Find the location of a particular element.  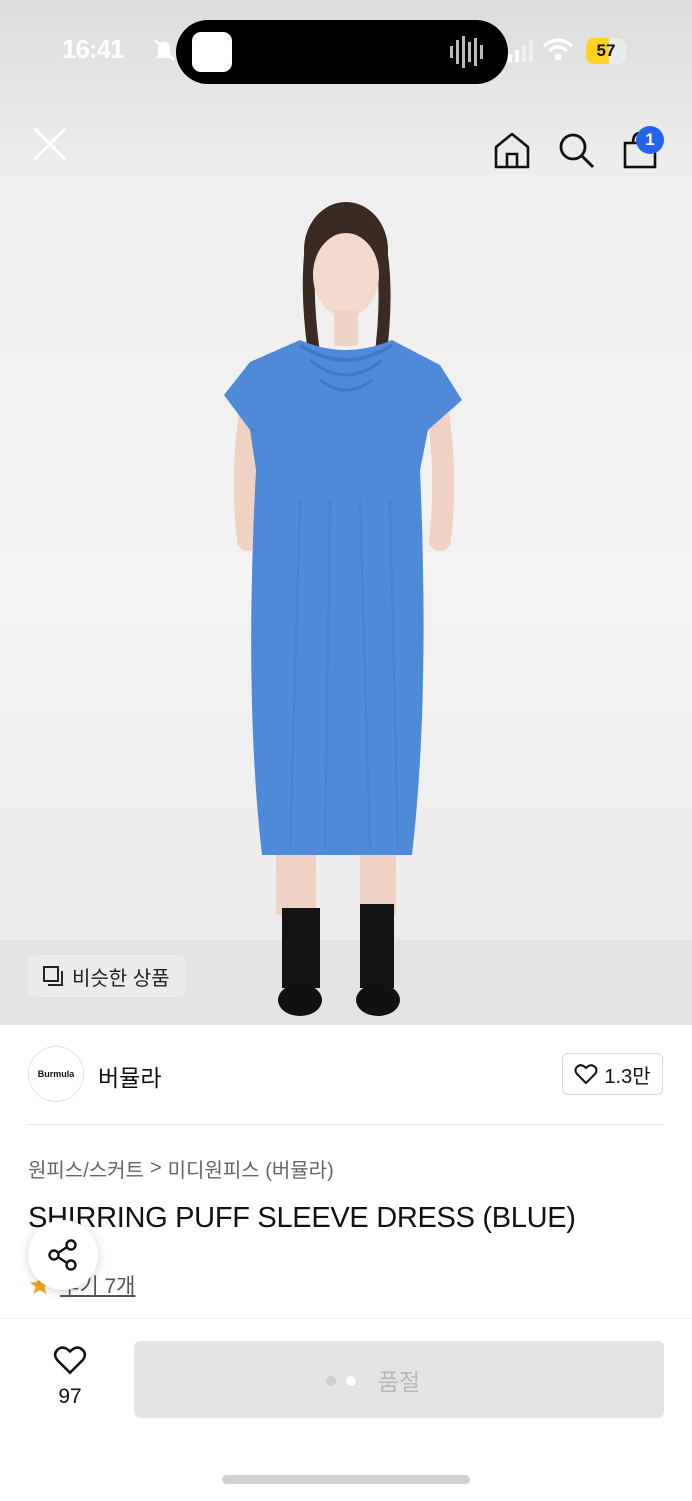

brand-logo: Burmula is located at coordinates (56, 1074).